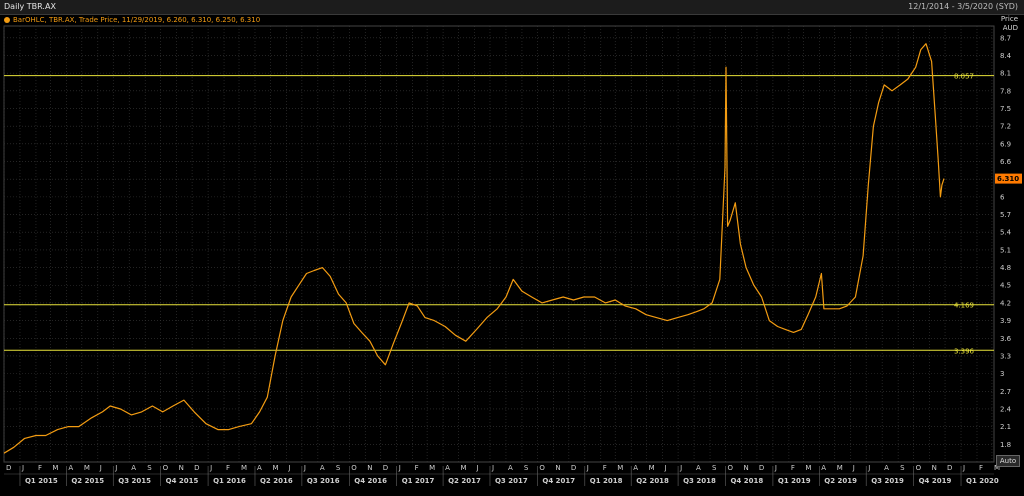 The image size is (1024, 496). What do you see at coordinates (1006, 339) in the screenshot?
I see `y-tick-label: 3.6` at bounding box center [1006, 339].